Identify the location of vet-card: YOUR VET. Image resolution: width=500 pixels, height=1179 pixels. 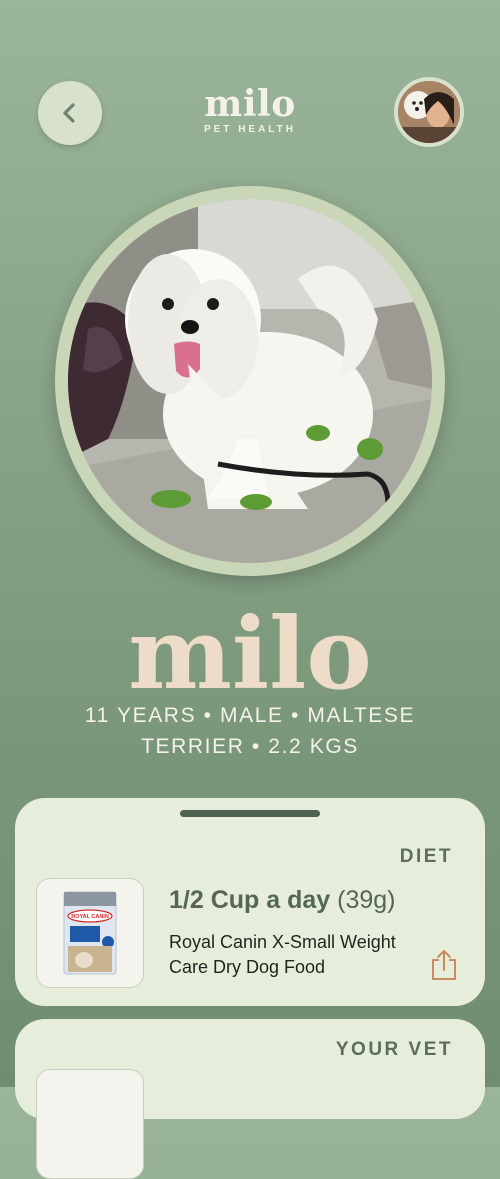
(250, 1099).